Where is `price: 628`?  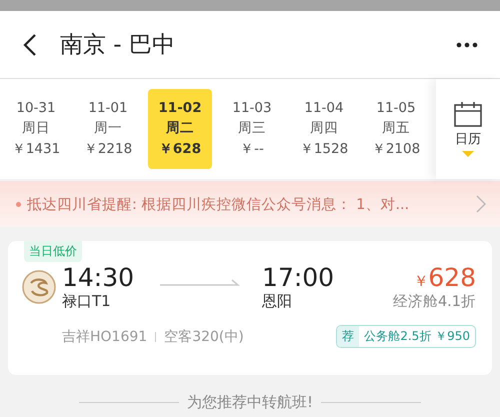 price: 628 is located at coordinates (452, 277).